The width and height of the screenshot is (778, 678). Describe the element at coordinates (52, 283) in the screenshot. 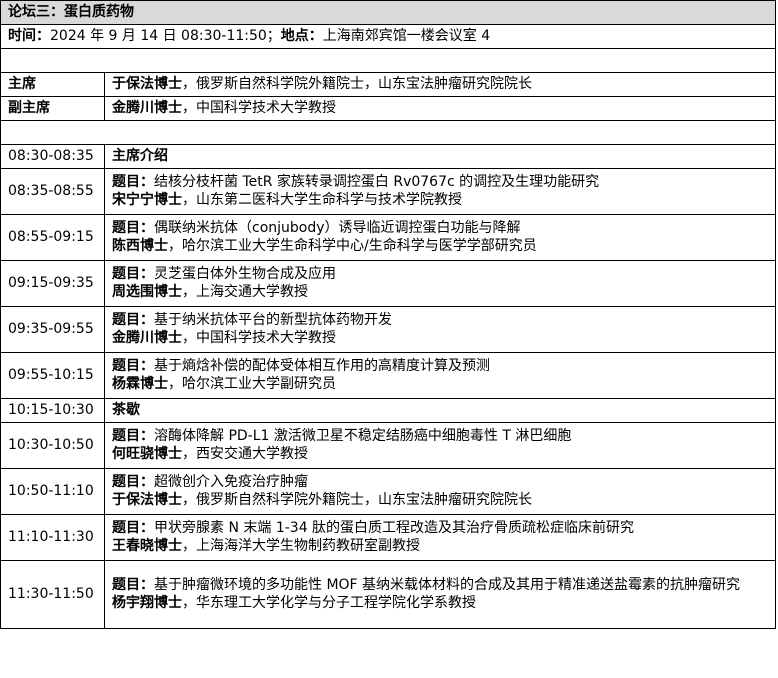

I see `session-time: 09:15-09:35` at that location.